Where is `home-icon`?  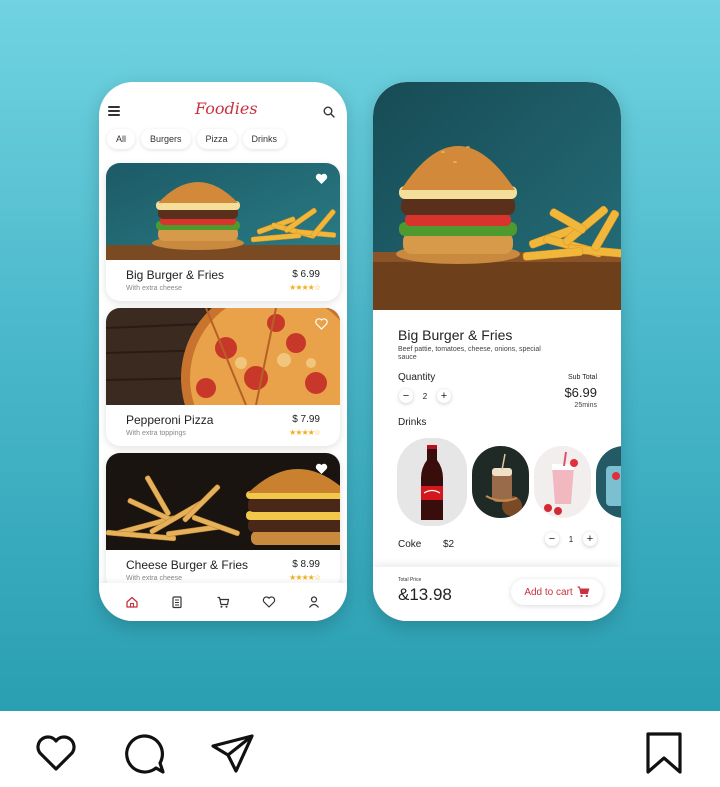 home-icon is located at coordinates (132, 602).